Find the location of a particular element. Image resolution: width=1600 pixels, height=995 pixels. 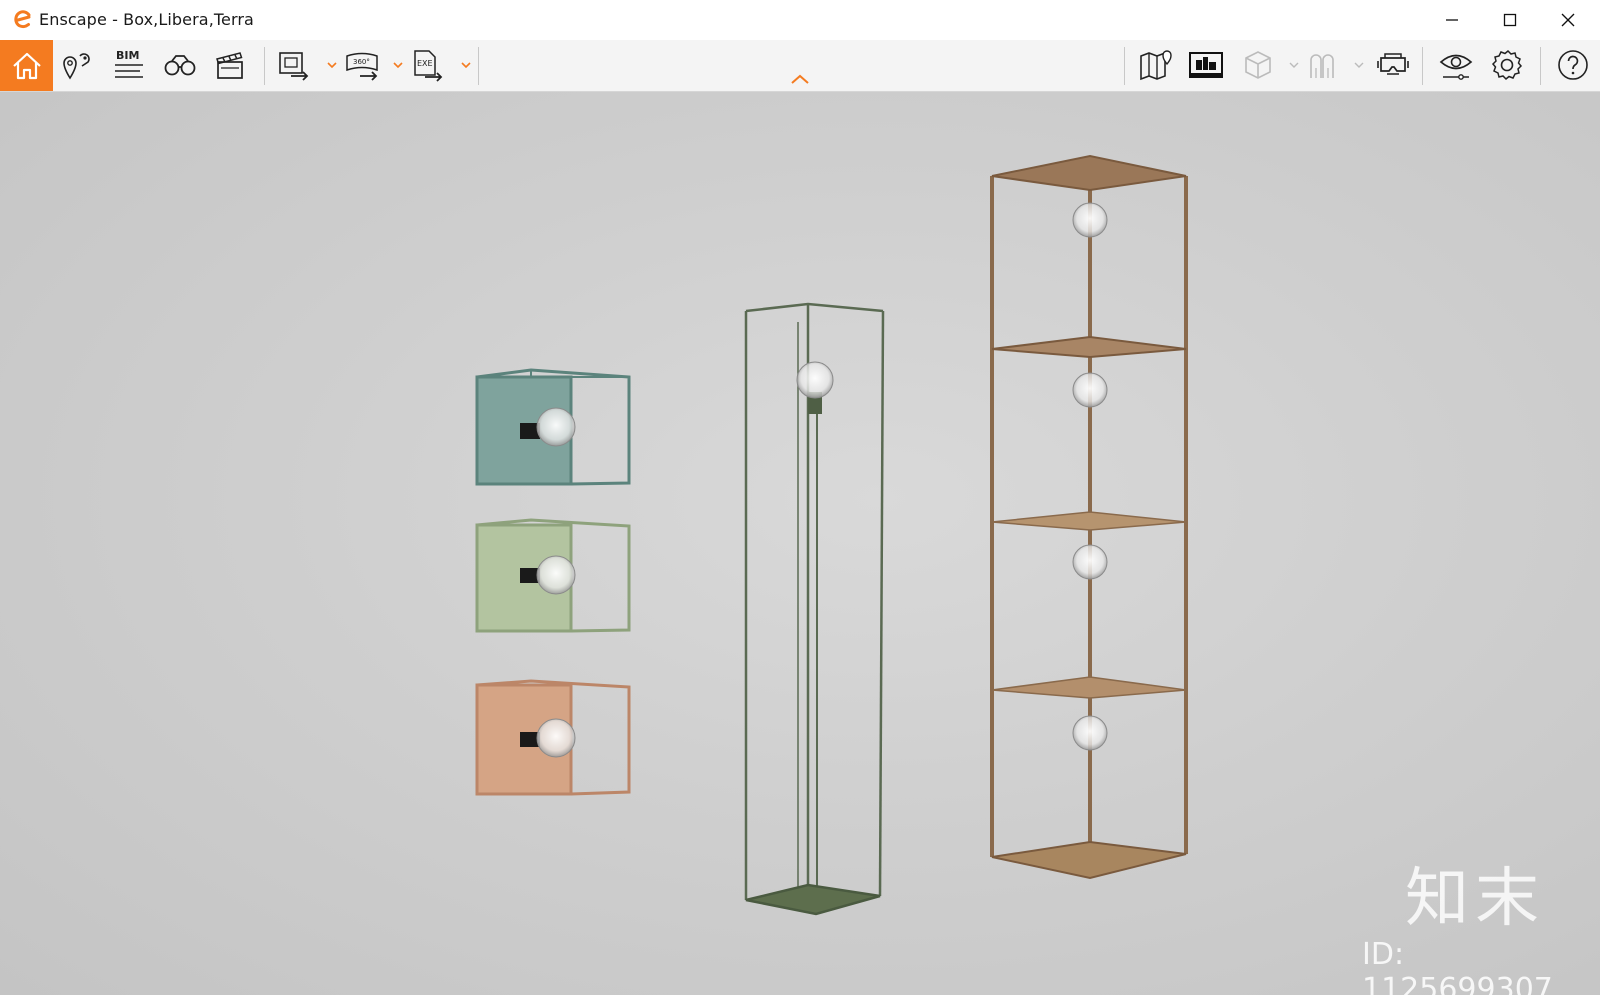

visibility-button is located at coordinates (1456, 65).